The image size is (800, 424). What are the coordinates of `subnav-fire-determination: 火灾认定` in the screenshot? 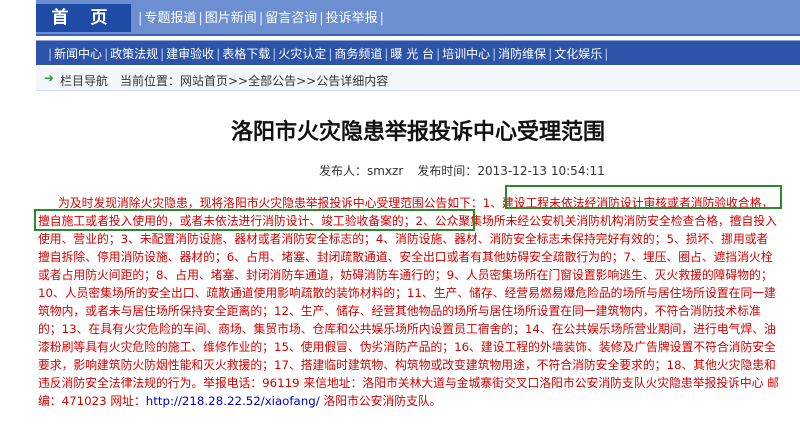 It's located at (302, 54).